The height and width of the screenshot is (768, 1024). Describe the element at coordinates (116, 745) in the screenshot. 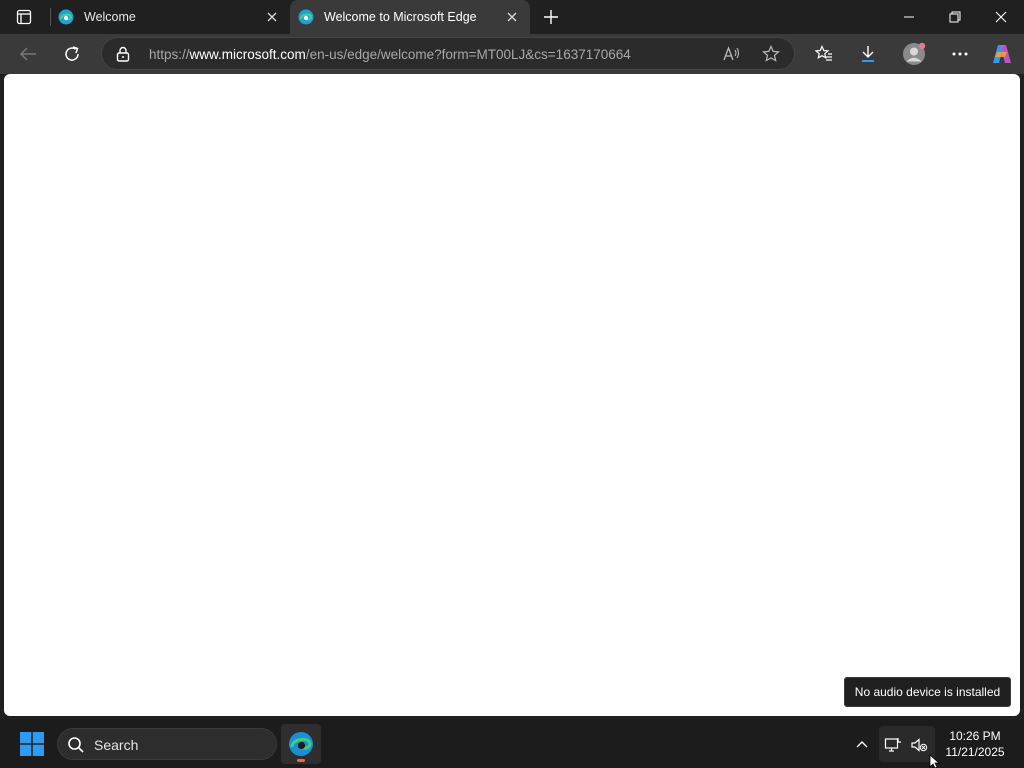

I see `search-placeholder: Search` at that location.